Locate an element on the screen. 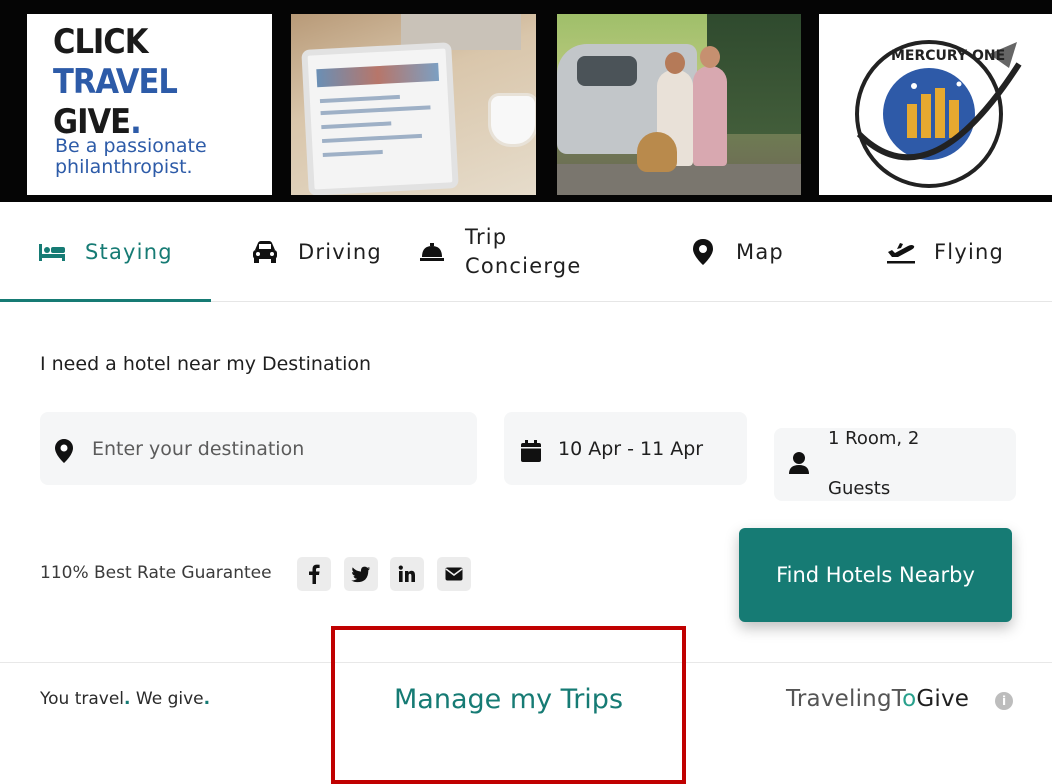 The height and width of the screenshot is (784, 1052). facebook-share-button is located at coordinates (314, 574).